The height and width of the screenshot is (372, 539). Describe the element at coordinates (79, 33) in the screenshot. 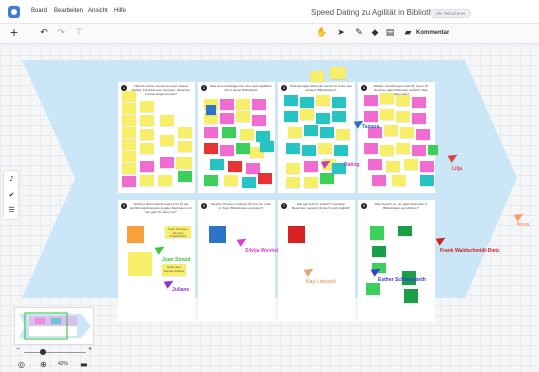

I see `format-painter-icon: ⊤` at that location.